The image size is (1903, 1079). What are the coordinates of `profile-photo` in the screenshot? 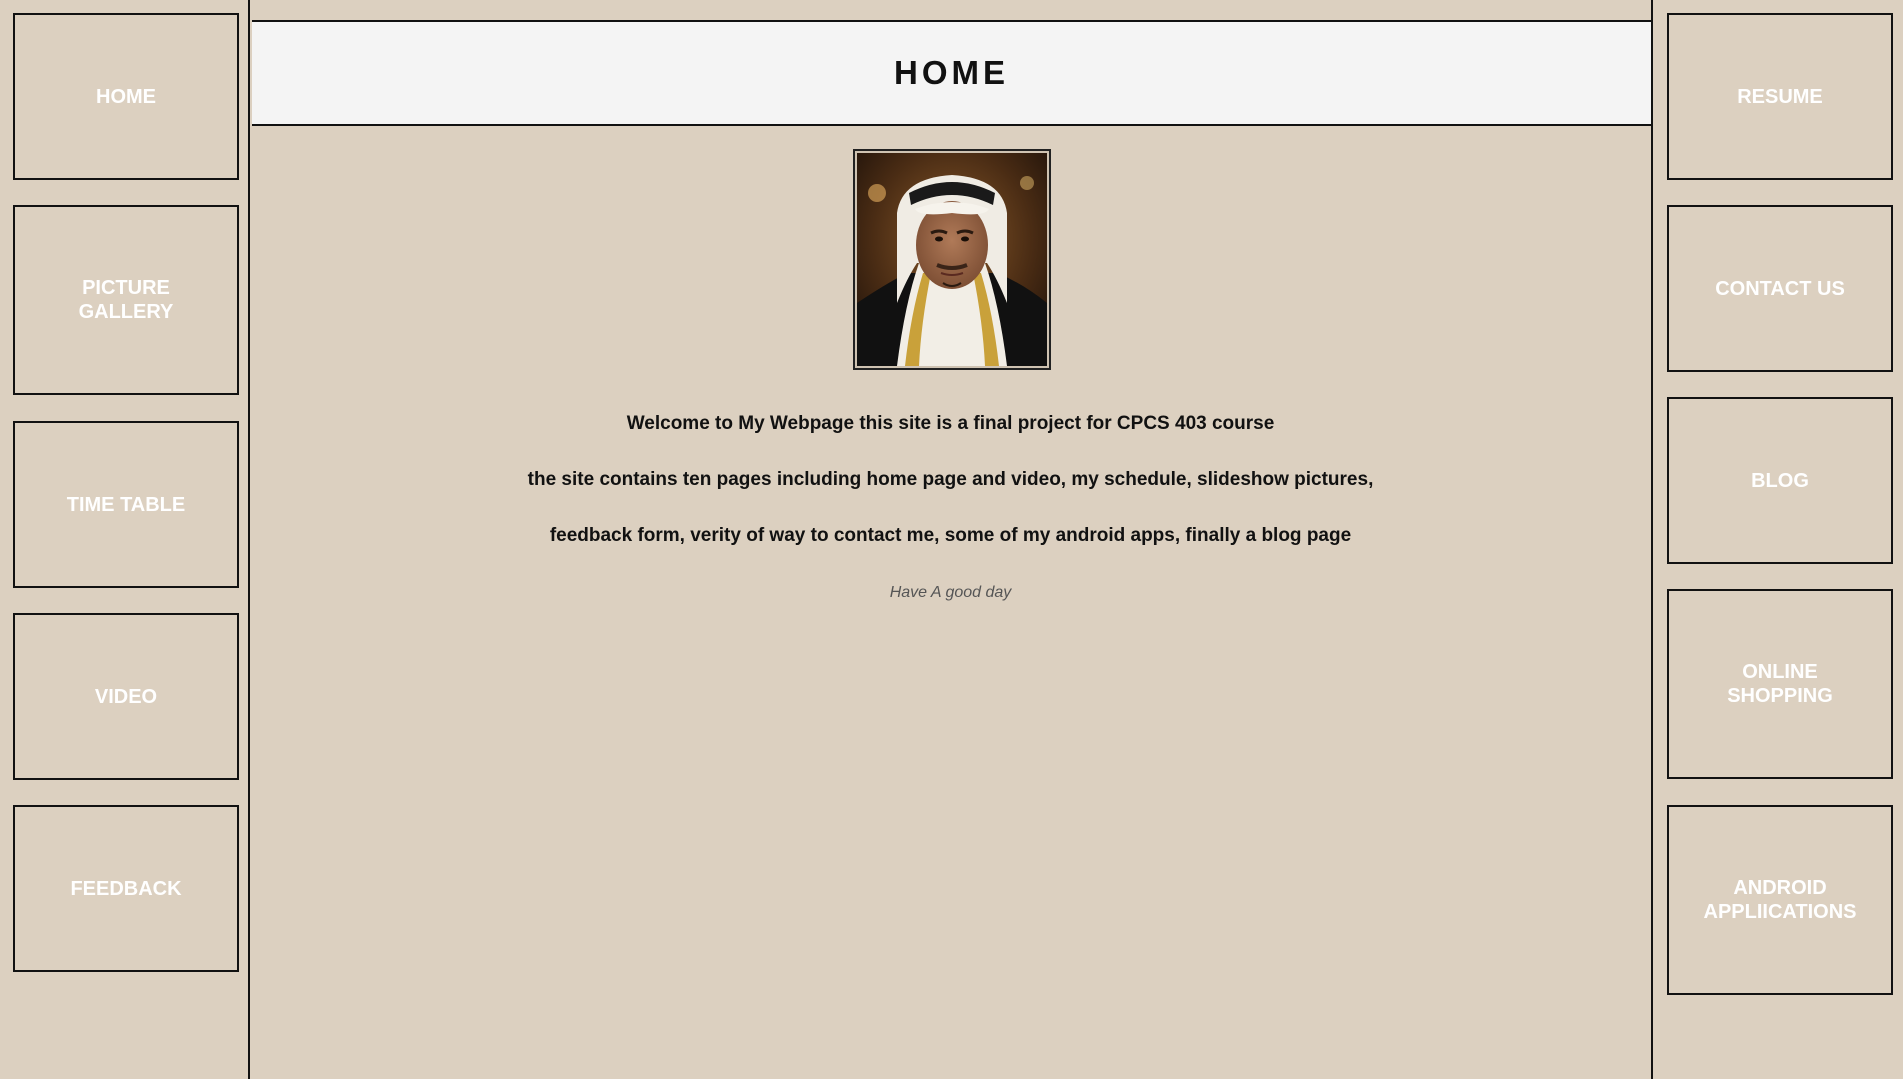 It's located at (952, 259).